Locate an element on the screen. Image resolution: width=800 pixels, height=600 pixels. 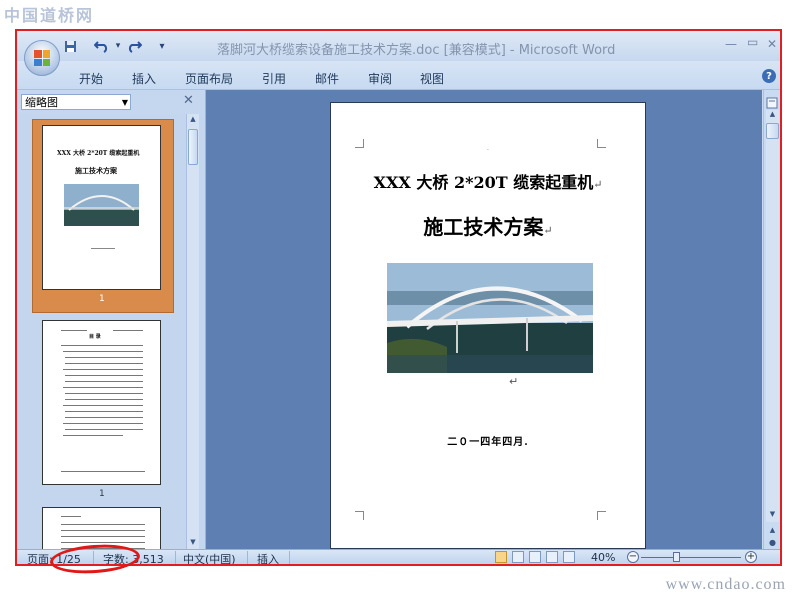
office-logo-icon is located at coordinates (42, 58).